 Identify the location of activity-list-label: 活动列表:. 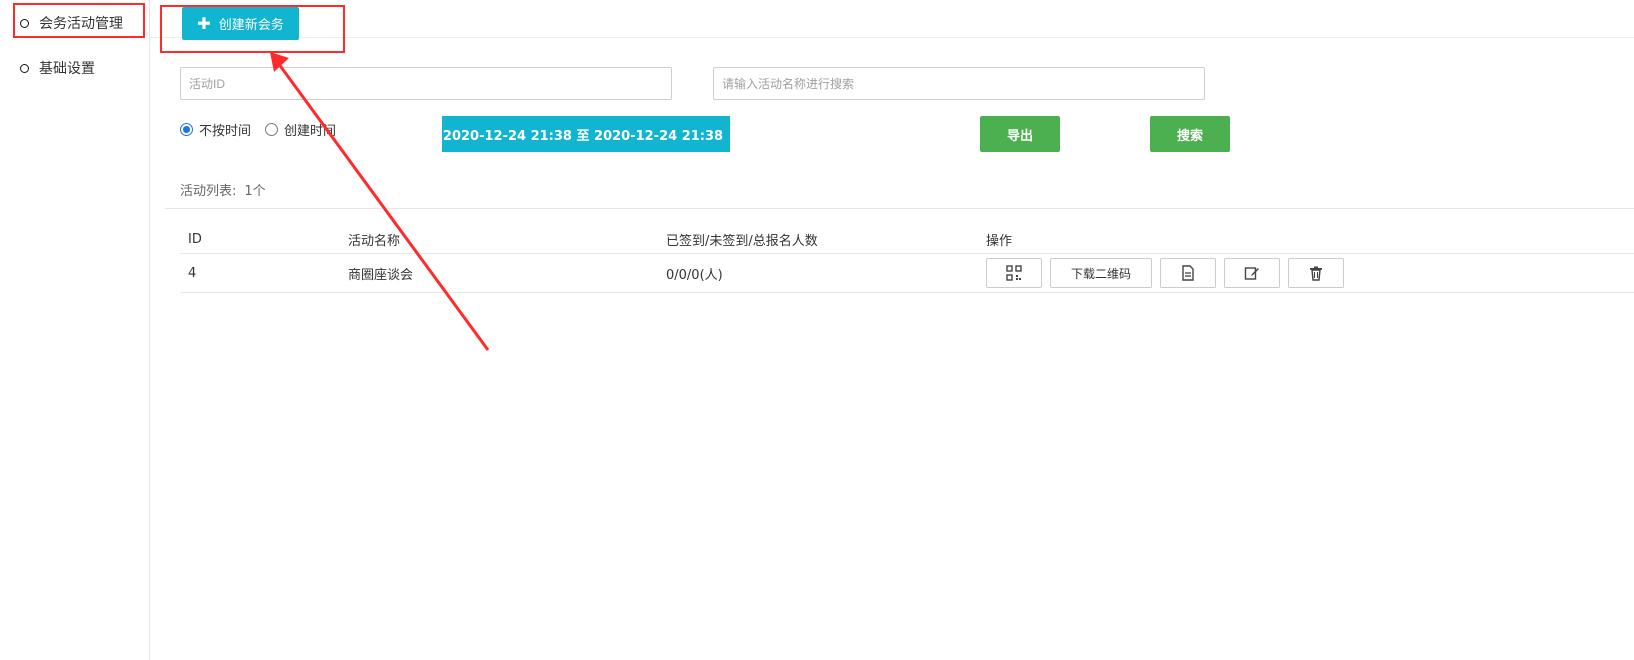
(208, 191).